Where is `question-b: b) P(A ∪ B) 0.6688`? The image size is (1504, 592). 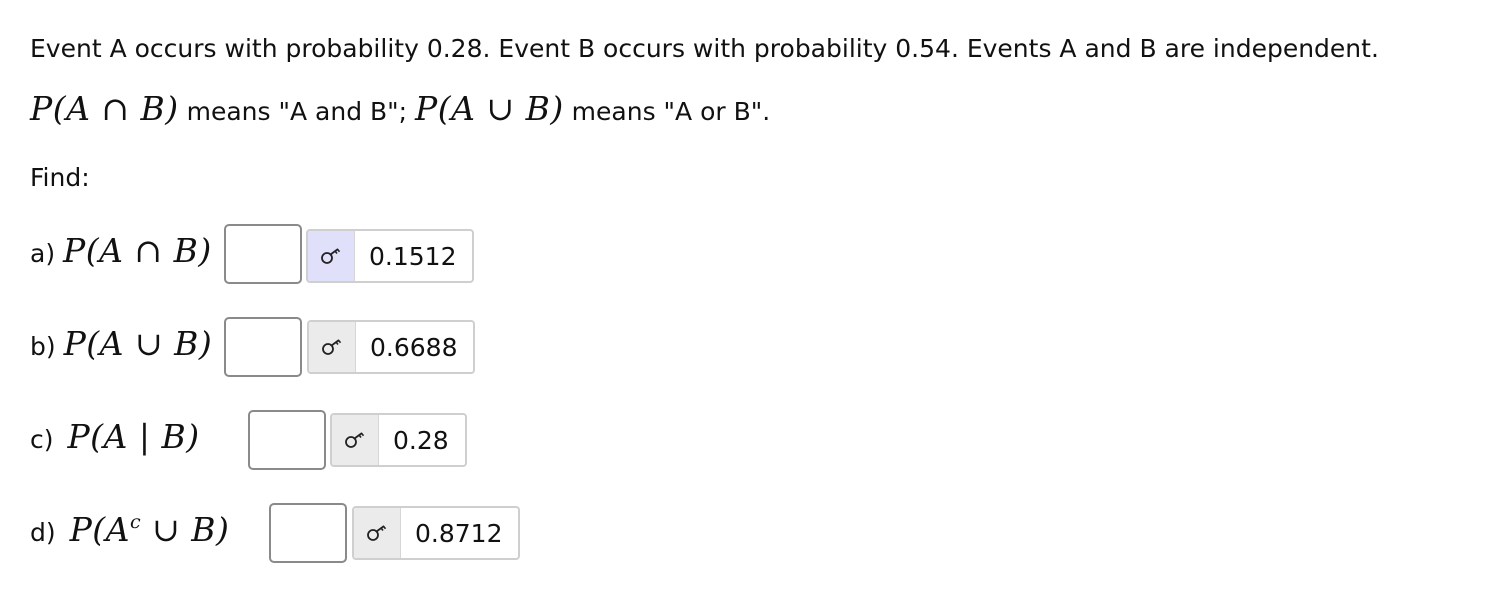
question-b: b) P(A ∪ B) 0.6688 is located at coordinates (260, 347).